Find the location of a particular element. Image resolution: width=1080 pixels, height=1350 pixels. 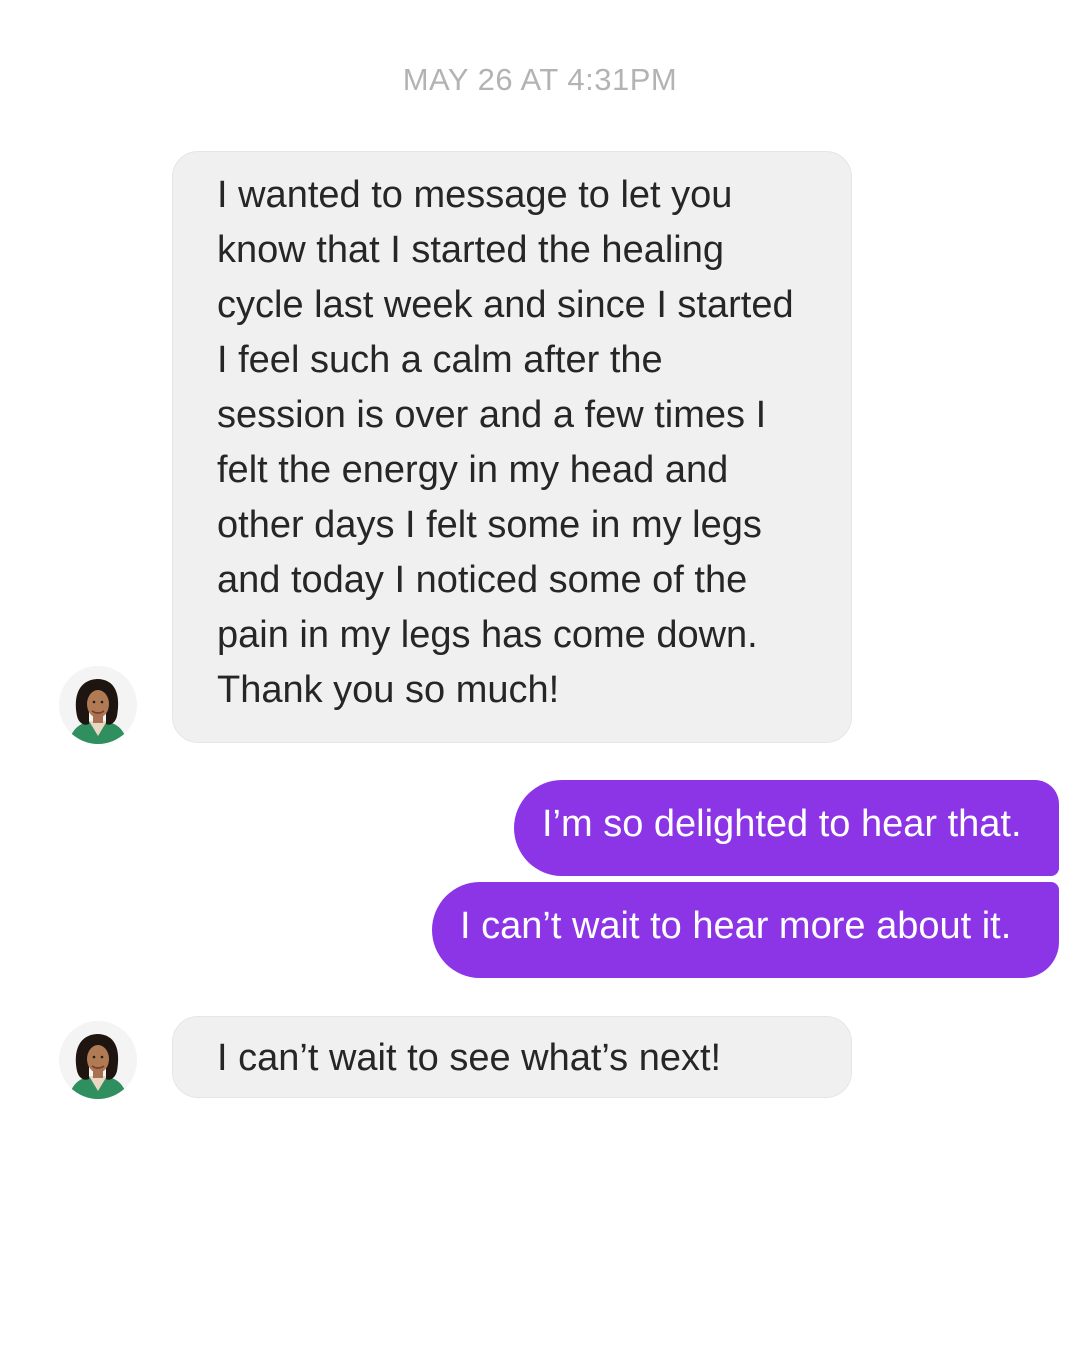

outgoing-message-bubble: I’m so delighted to hear that. is located at coordinates (786, 828).